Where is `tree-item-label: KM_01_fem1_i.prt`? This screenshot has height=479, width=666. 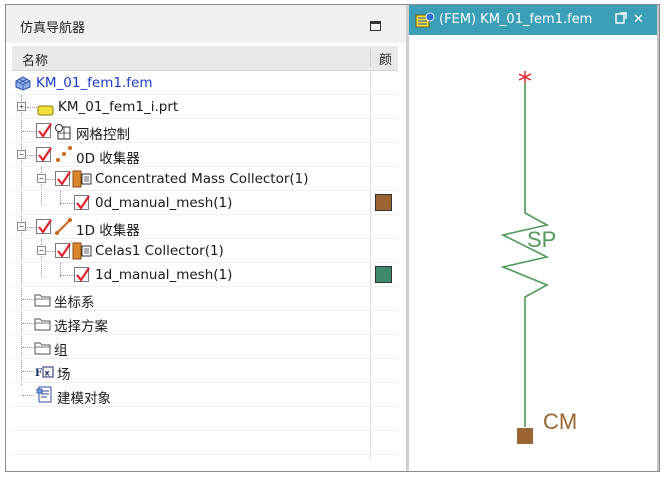 tree-item-label: KM_01_fem1_i.prt is located at coordinates (118, 107).